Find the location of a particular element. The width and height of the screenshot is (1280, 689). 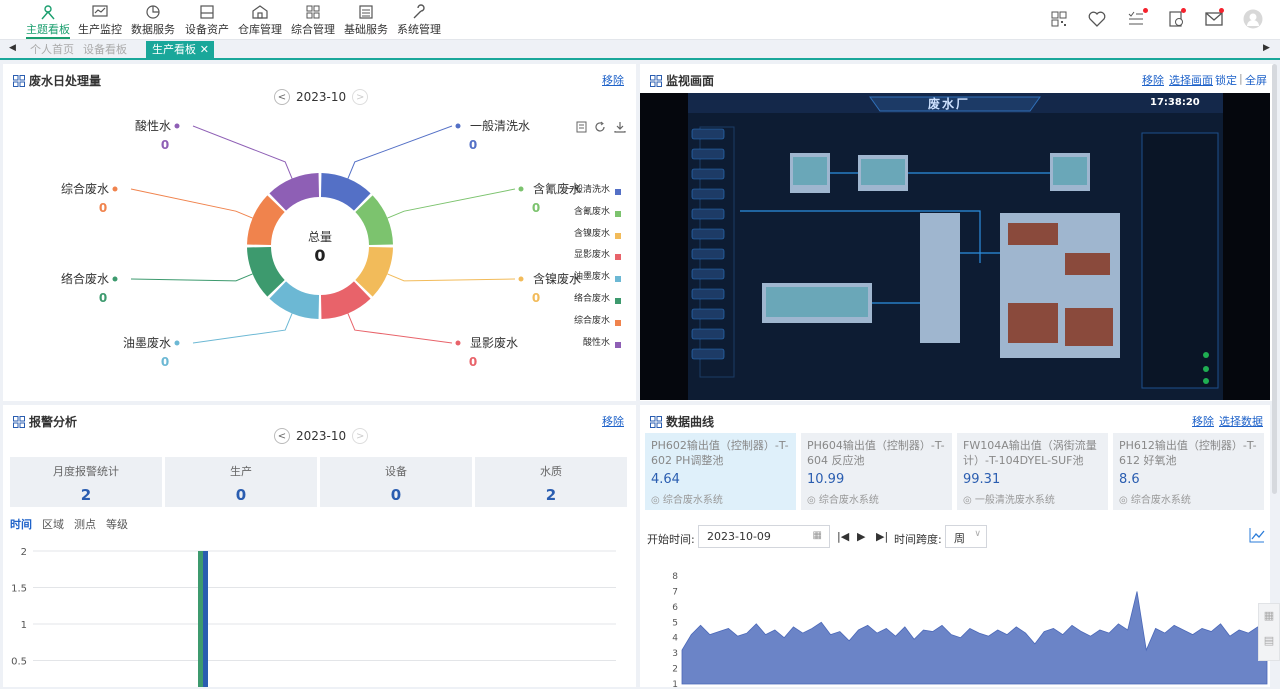

panel-title: 监视画面 is located at coordinates (682, 80).